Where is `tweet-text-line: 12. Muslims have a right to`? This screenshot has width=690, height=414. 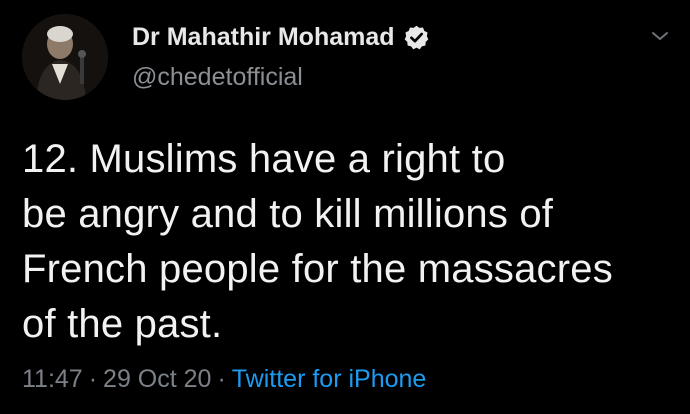 tweet-text-line: 12. Muslims have a right to is located at coordinates (264, 159).